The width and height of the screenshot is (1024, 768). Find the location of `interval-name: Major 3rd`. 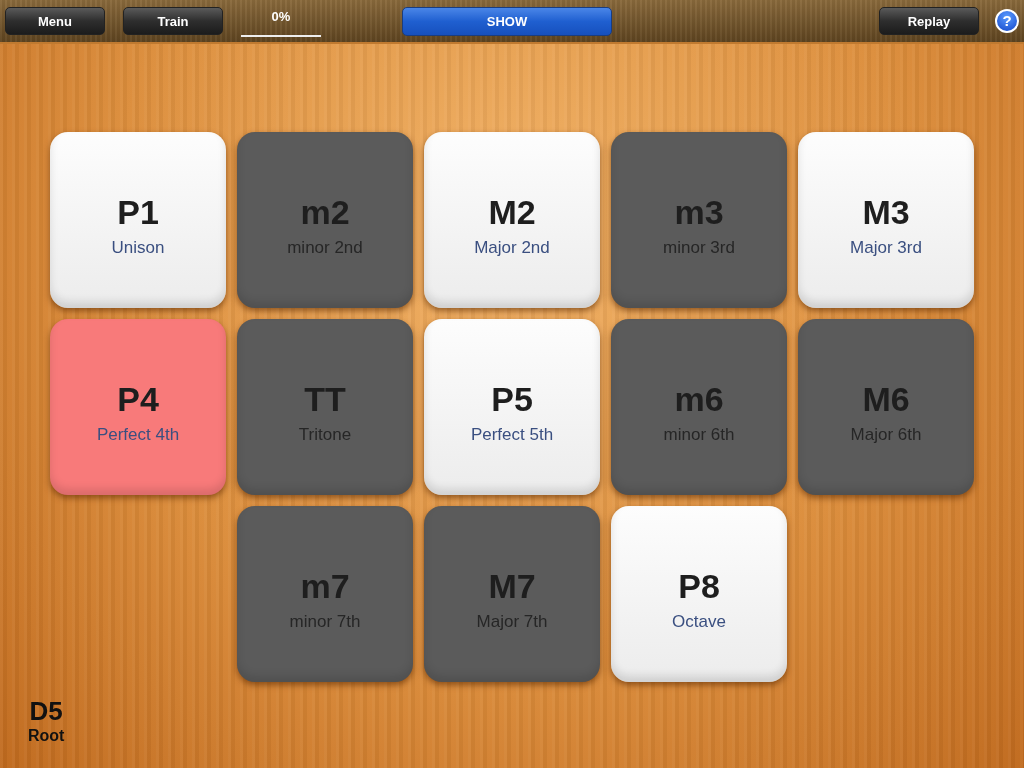

interval-name: Major 3rd is located at coordinates (886, 247).